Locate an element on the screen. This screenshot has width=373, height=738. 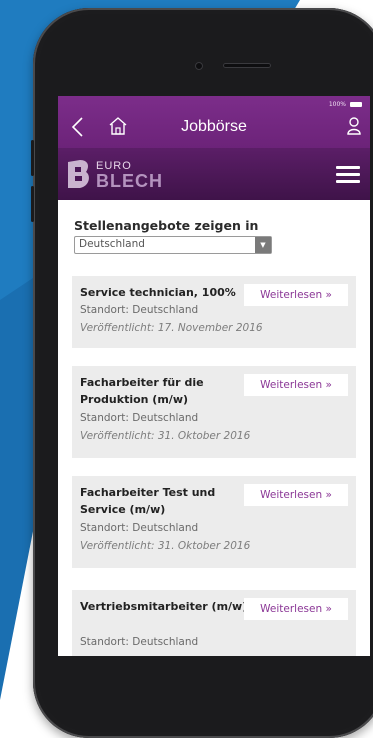
job-title: Vertriebsmitarbeiter (m/w) is located at coordinates (164, 606).